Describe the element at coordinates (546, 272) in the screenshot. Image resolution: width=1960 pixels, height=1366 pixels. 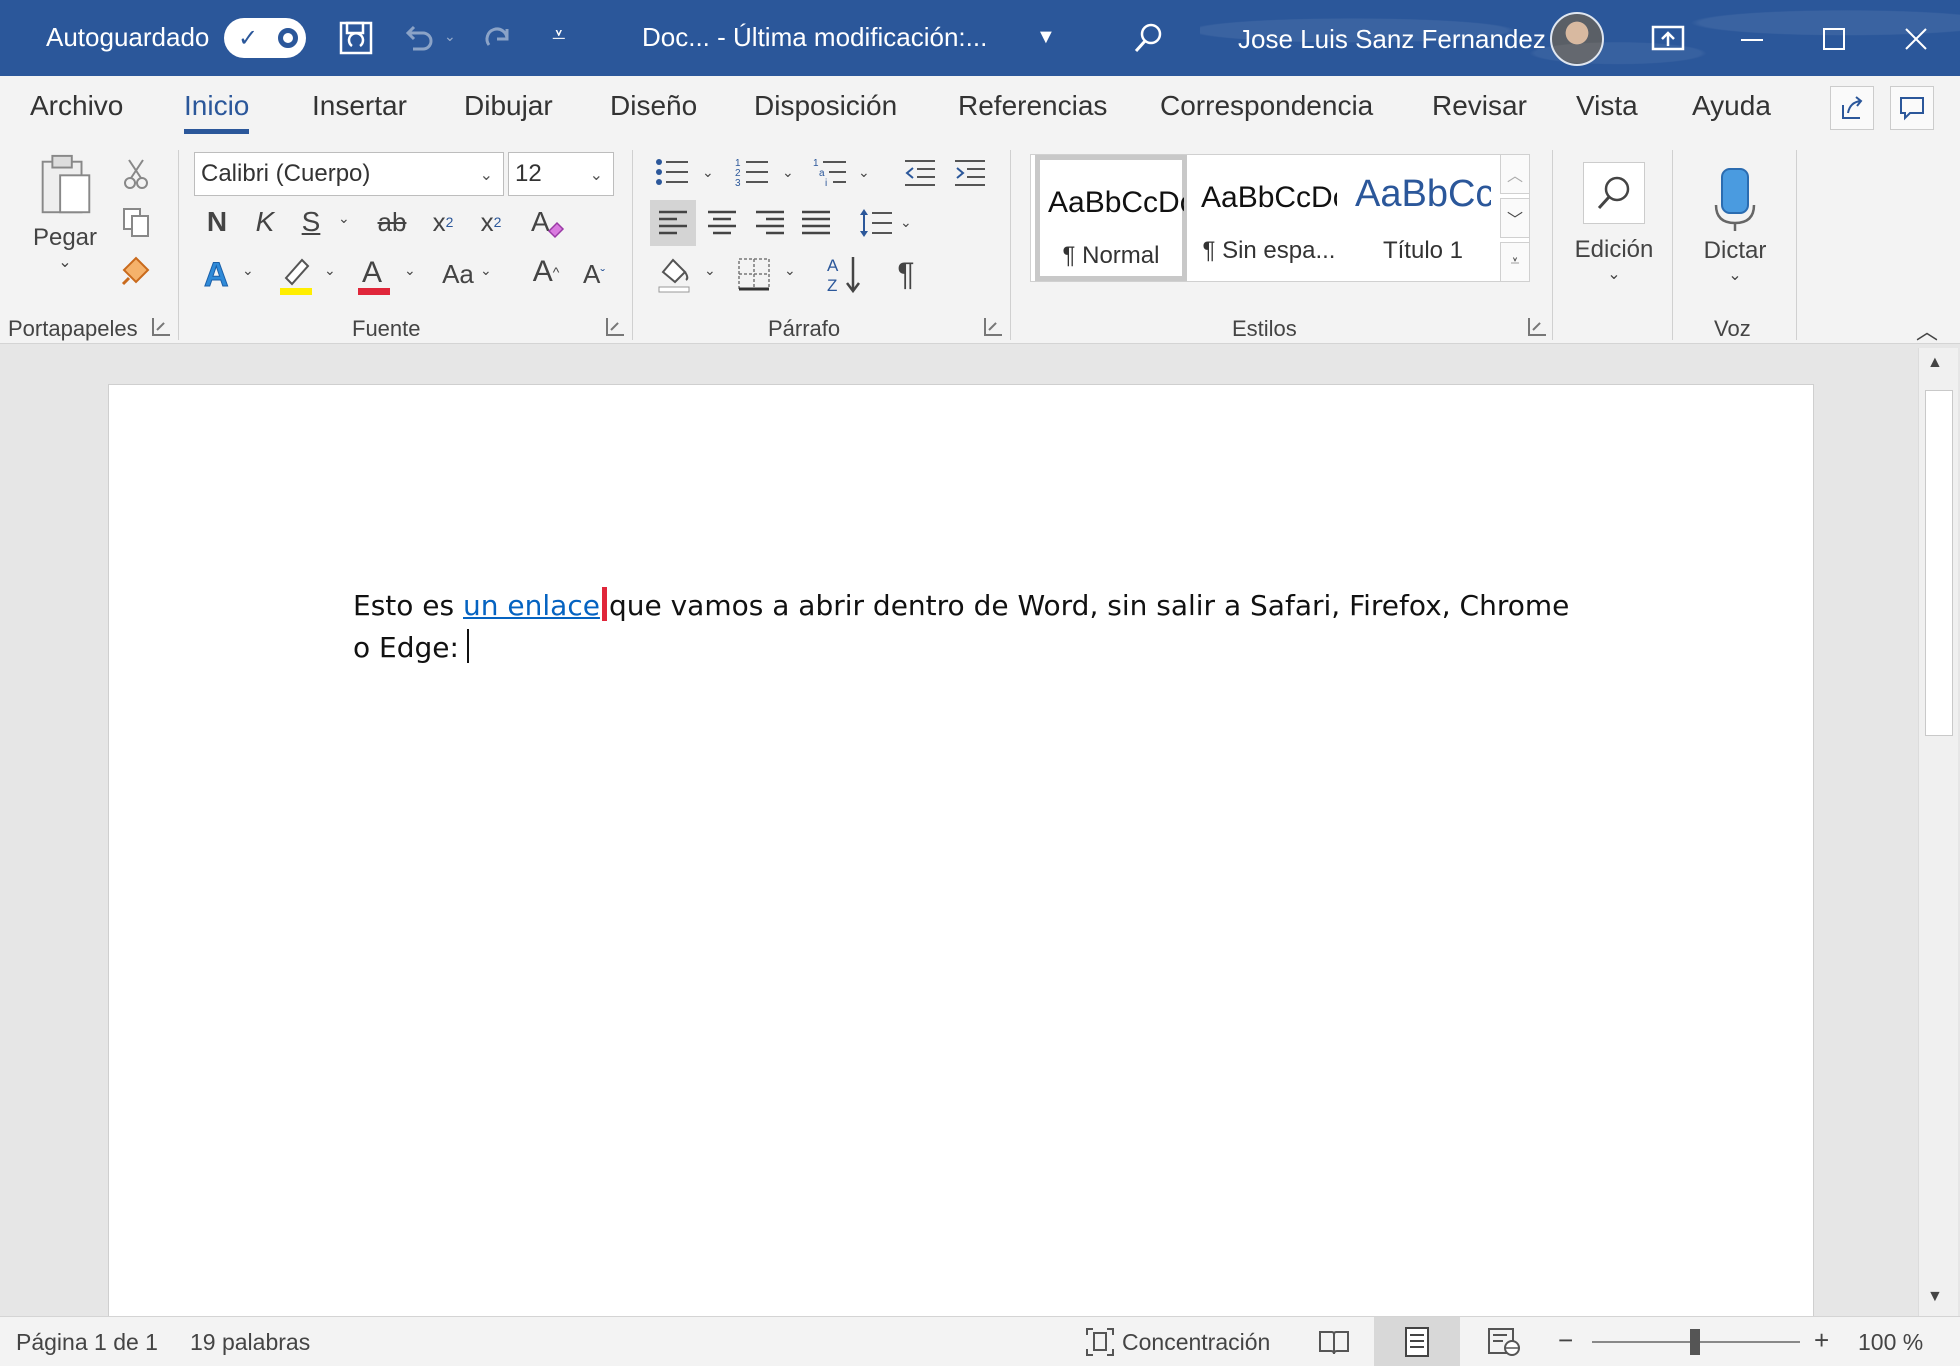
I see `grow-font-button: A ^` at that location.